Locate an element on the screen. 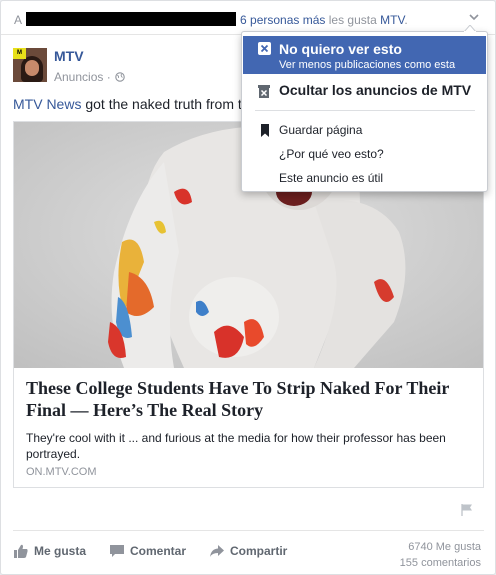 The height and width of the screenshot is (575, 496). menu-item-save-page: Guardar página is located at coordinates (364, 130).